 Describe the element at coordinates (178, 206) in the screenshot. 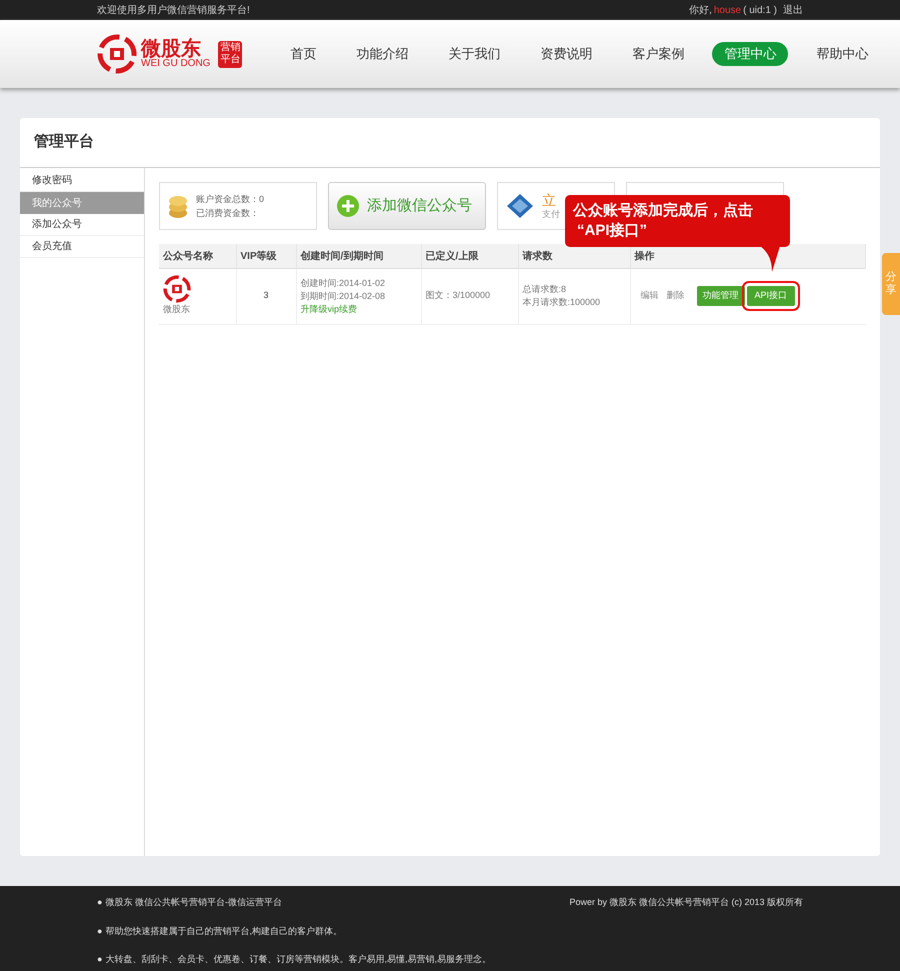

I see `coins-icon` at that location.